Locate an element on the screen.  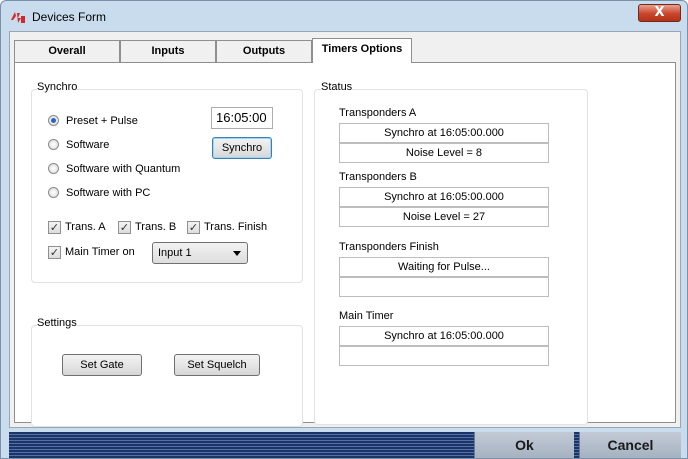
tab-label: Outputs is located at coordinates (264, 51).